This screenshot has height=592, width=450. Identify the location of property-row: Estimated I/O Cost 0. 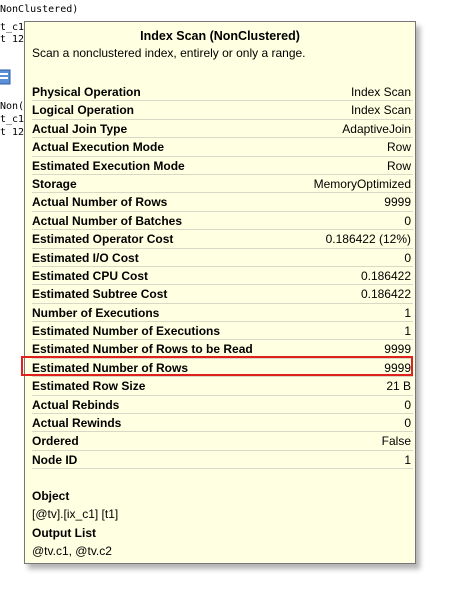
(222, 258).